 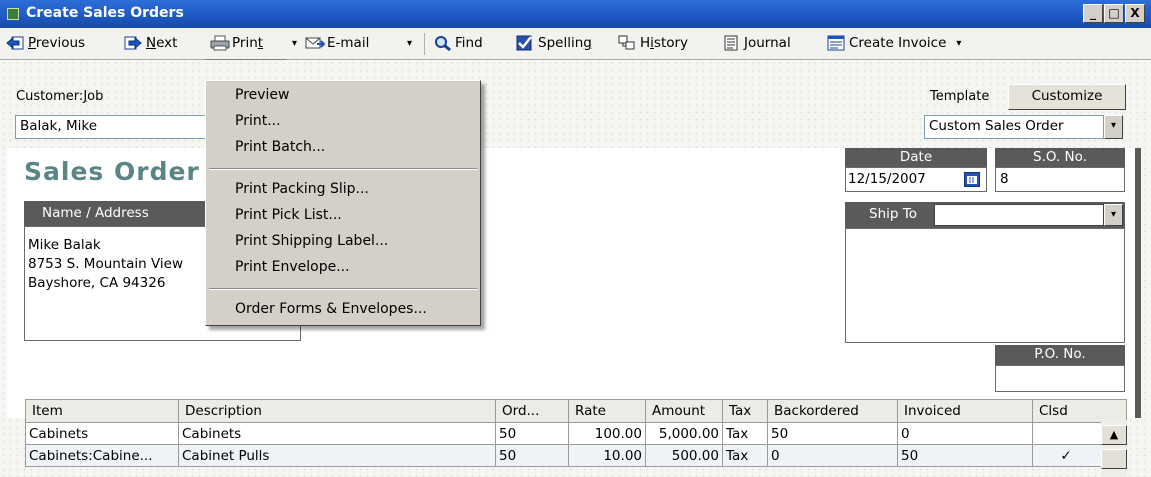 What do you see at coordinates (972, 179) in the screenshot?
I see `calendar-icon` at bounding box center [972, 179].